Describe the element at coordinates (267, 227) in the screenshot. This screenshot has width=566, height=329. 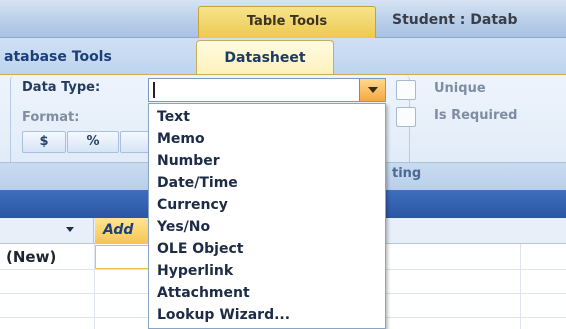
I see `data-type-option-yes-no: Yes/No` at that location.